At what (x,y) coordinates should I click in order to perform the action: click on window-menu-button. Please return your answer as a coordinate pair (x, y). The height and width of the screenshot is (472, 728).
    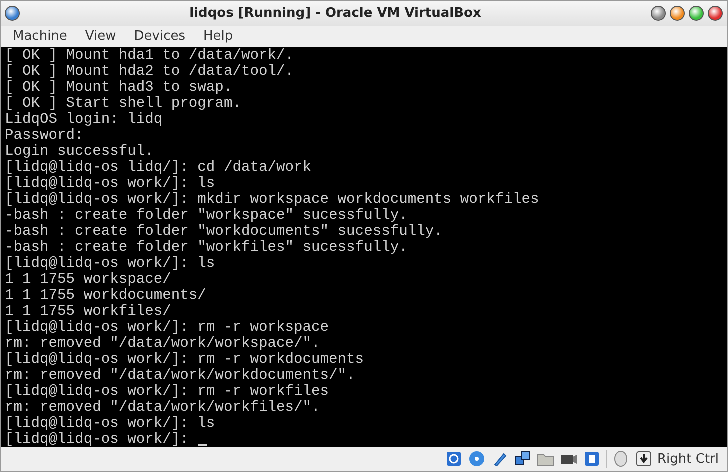
    Looking at the image, I should click on (12, 13).